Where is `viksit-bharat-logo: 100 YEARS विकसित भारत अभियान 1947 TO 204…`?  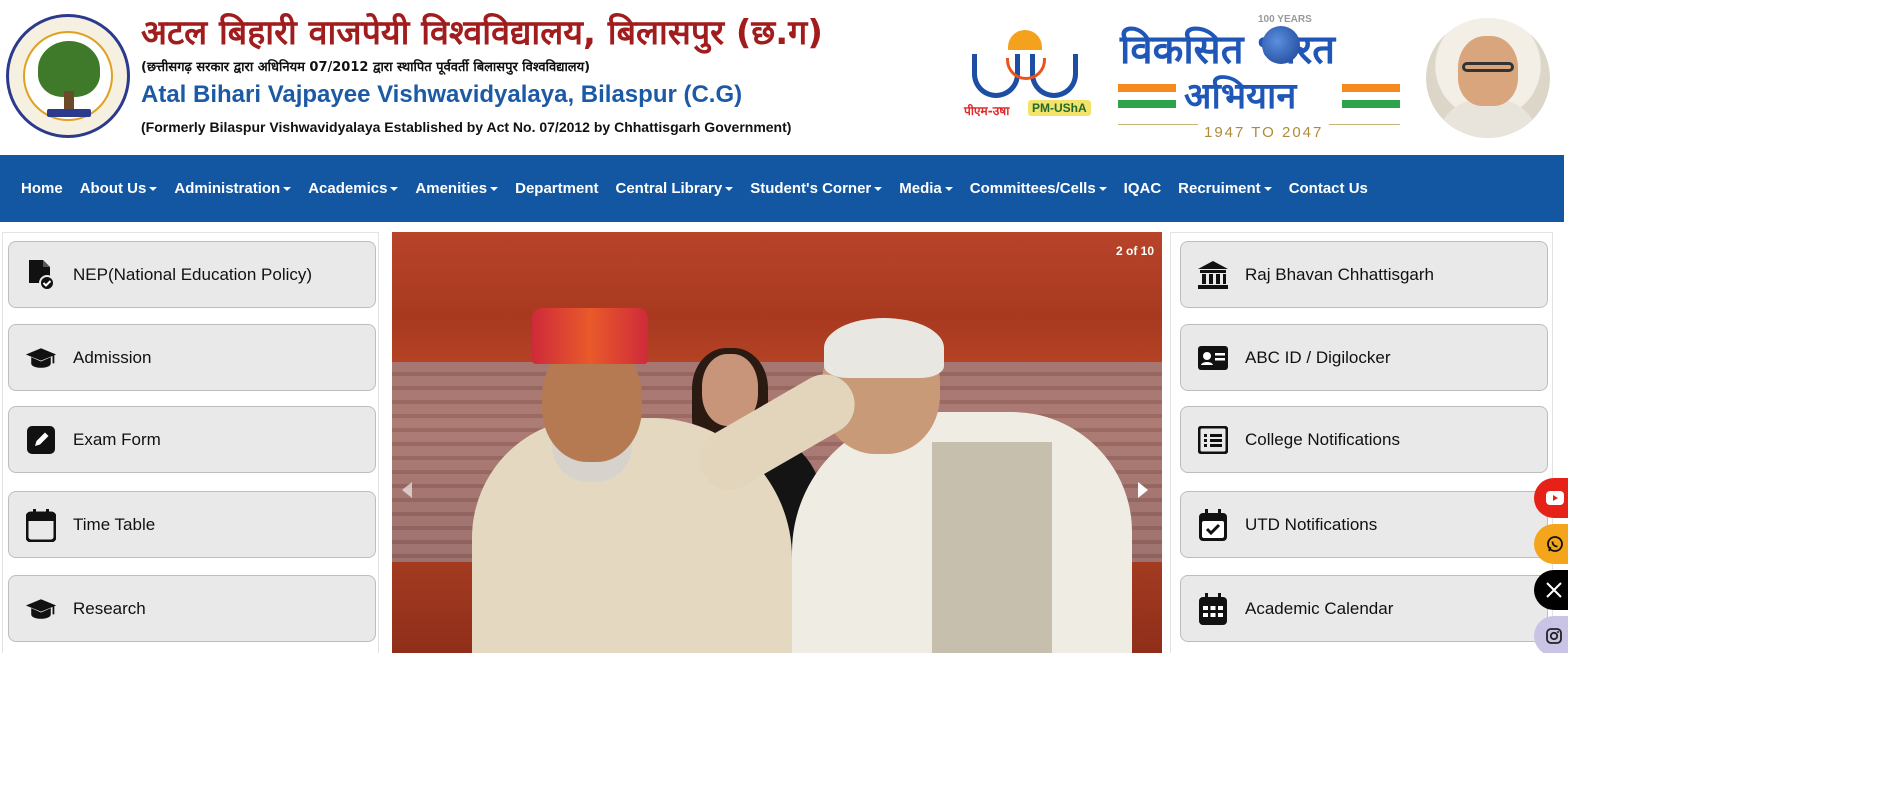 viksit-bharat-logo: 100 YEARS विकसित भारत अभियान 1947 TO 204… is located at coordinates (1259, 78).